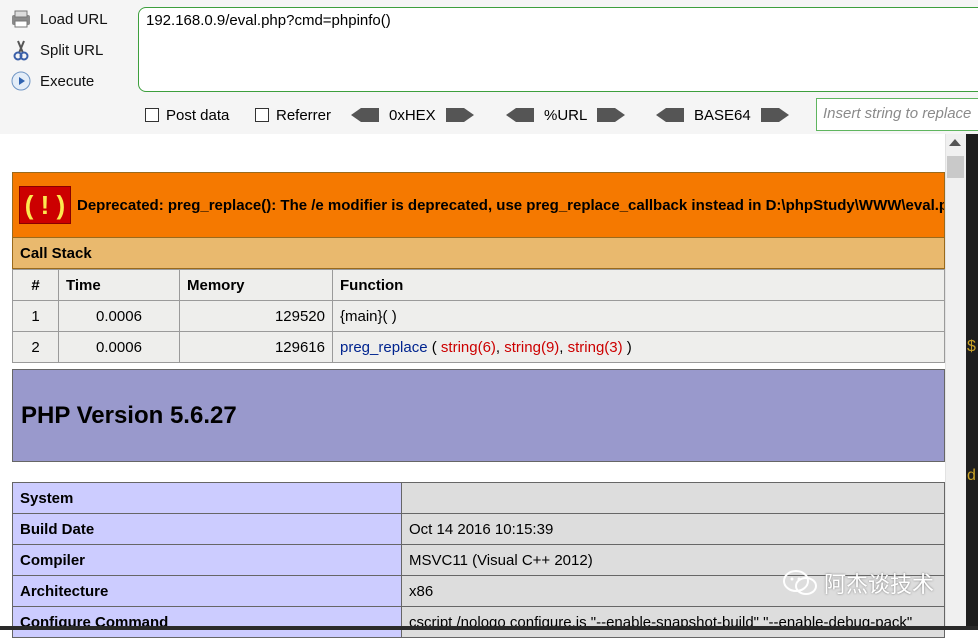  Describe the element at coordinates (207, 529) in the screenshot. I see `info-key: Build Date` at that location.